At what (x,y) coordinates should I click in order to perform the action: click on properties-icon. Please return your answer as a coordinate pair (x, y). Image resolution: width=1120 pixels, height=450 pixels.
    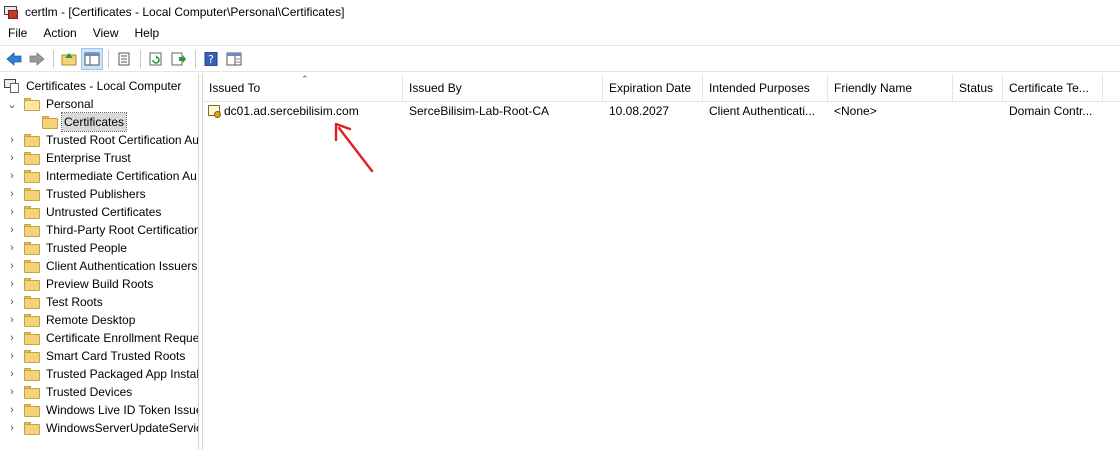
    Looking at the image, I should click on (124, 59).